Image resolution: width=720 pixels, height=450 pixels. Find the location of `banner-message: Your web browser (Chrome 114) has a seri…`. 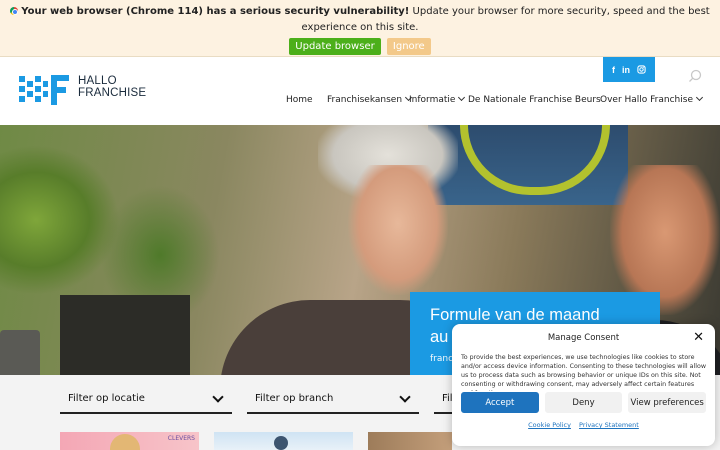

banner-message: Your web browser (Chrome 114) has a seri… is located at coordinates (360, 20).